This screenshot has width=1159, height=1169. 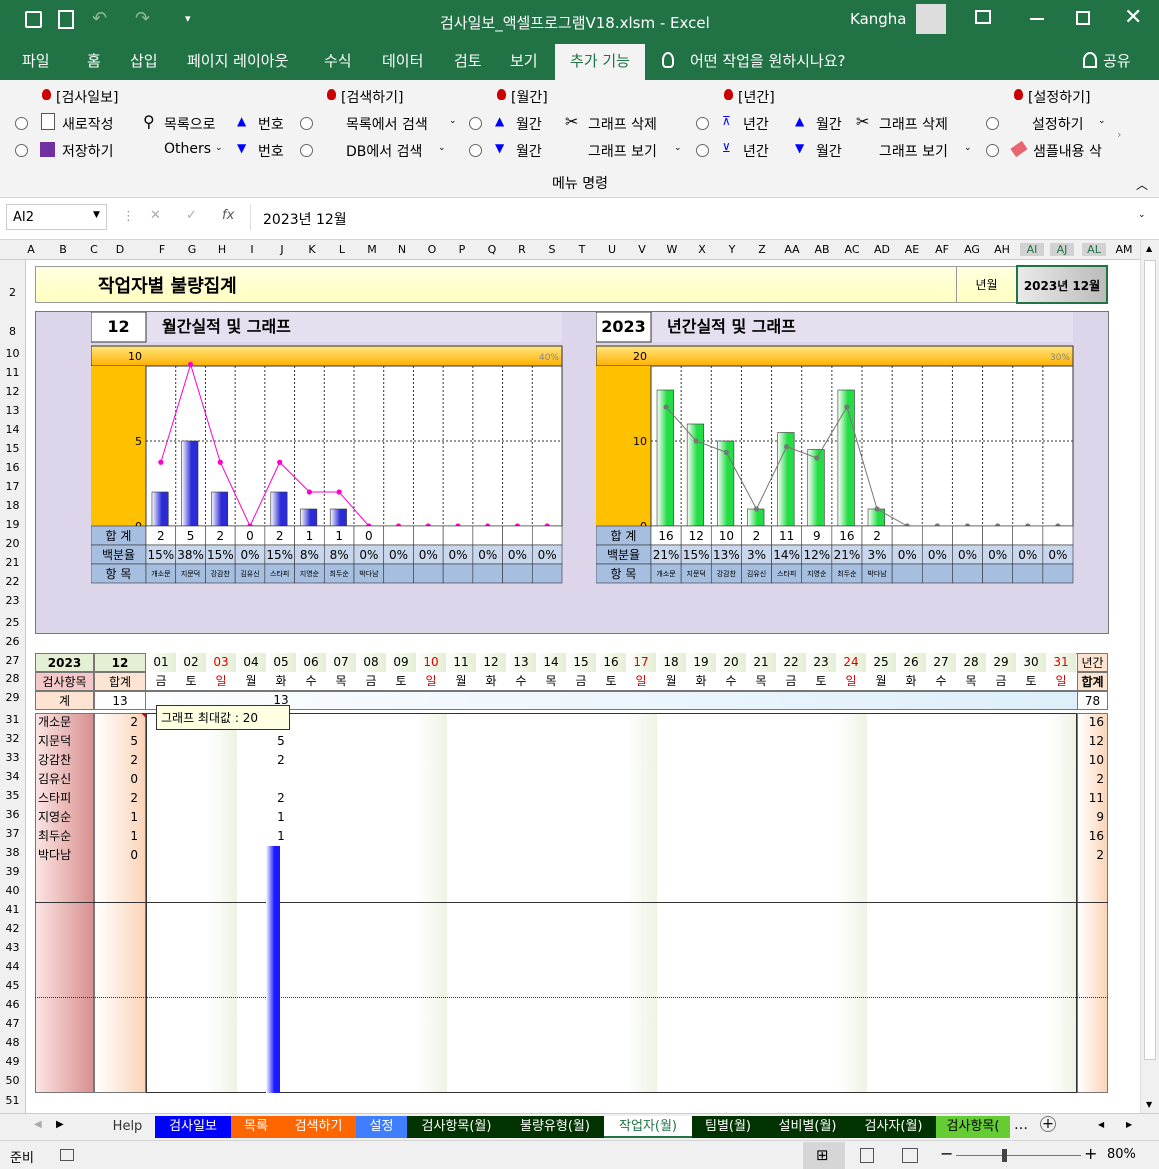 I want to click on radio-month-up, so click(x=475, y=123).